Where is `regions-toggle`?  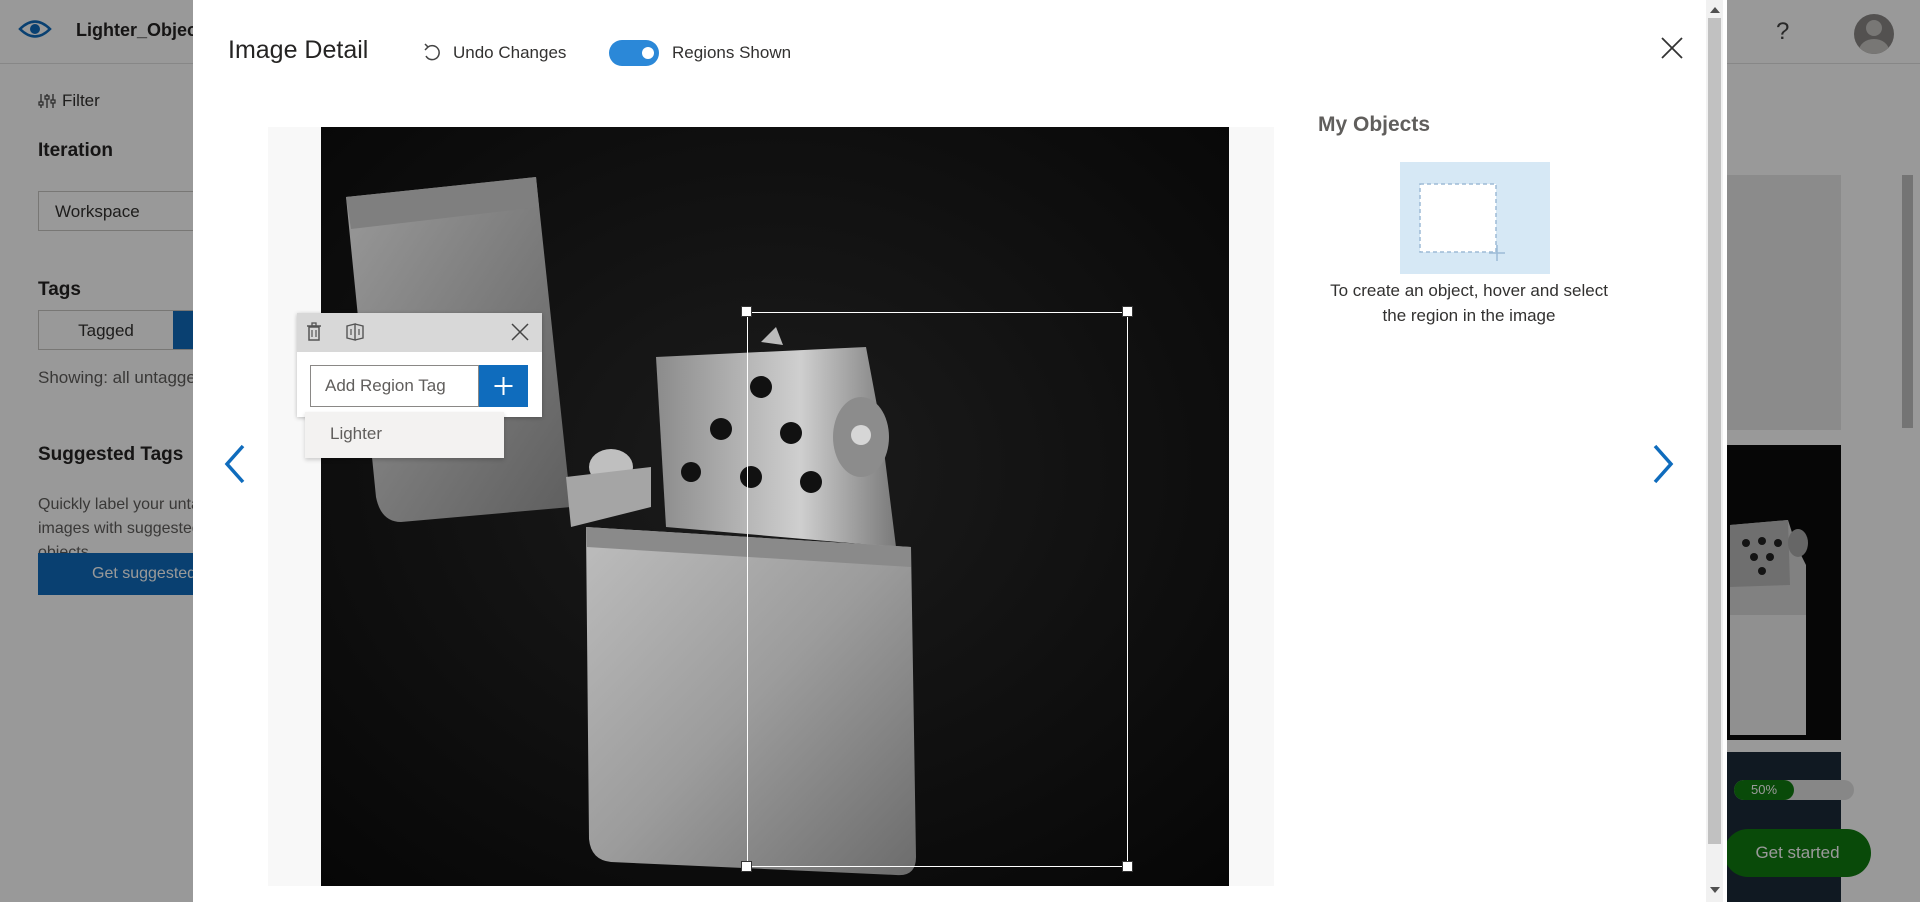 regions-toggle is located at coordinates (634, 53).